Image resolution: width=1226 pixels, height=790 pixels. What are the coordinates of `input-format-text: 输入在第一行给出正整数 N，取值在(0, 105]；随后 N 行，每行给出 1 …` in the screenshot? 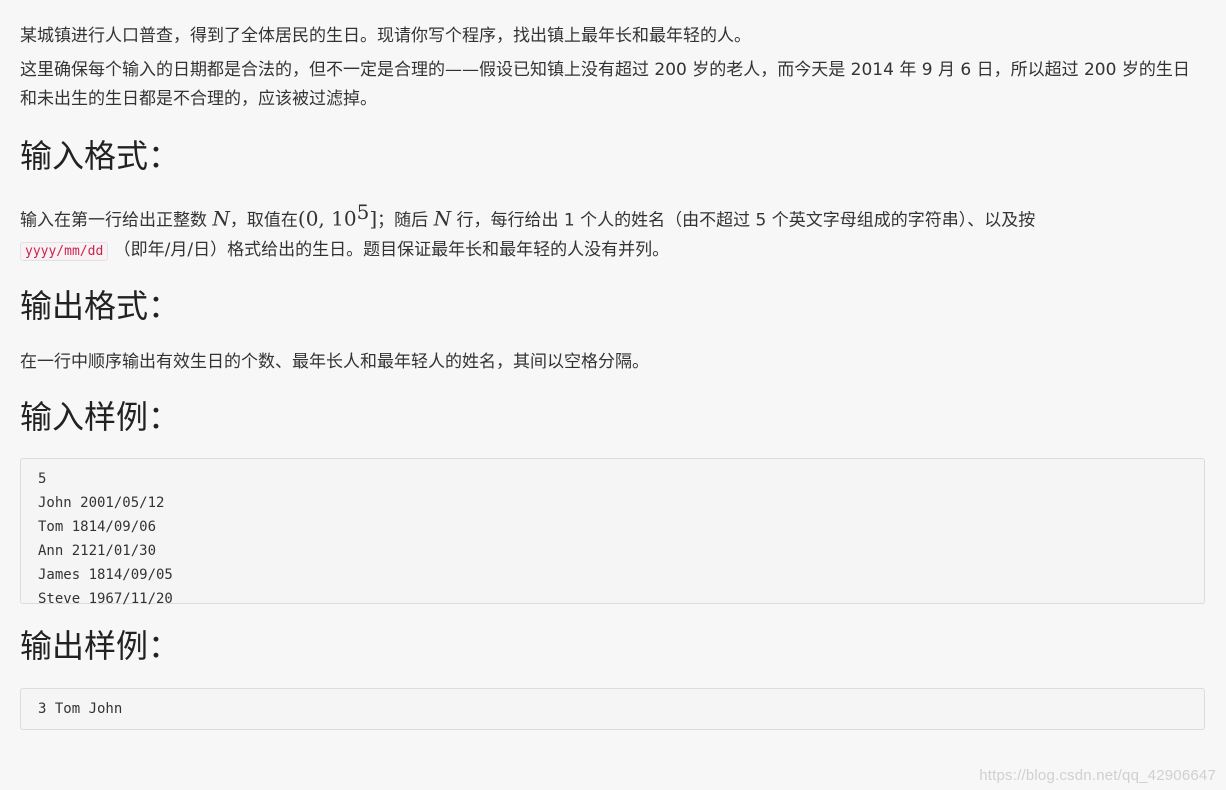 It's located at (612, 232).